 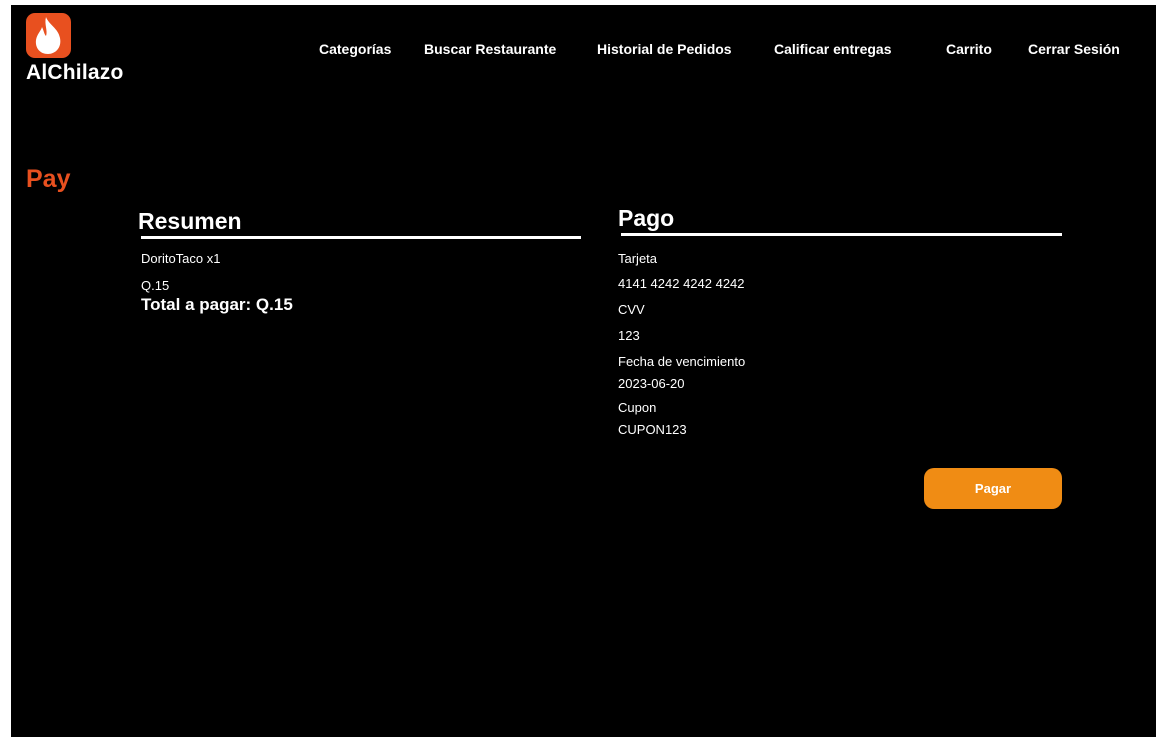 What do you see at coordinates (993, 488) in the screenshot?
I see `pay-button: Pagar` at bounding box center [993, 488].